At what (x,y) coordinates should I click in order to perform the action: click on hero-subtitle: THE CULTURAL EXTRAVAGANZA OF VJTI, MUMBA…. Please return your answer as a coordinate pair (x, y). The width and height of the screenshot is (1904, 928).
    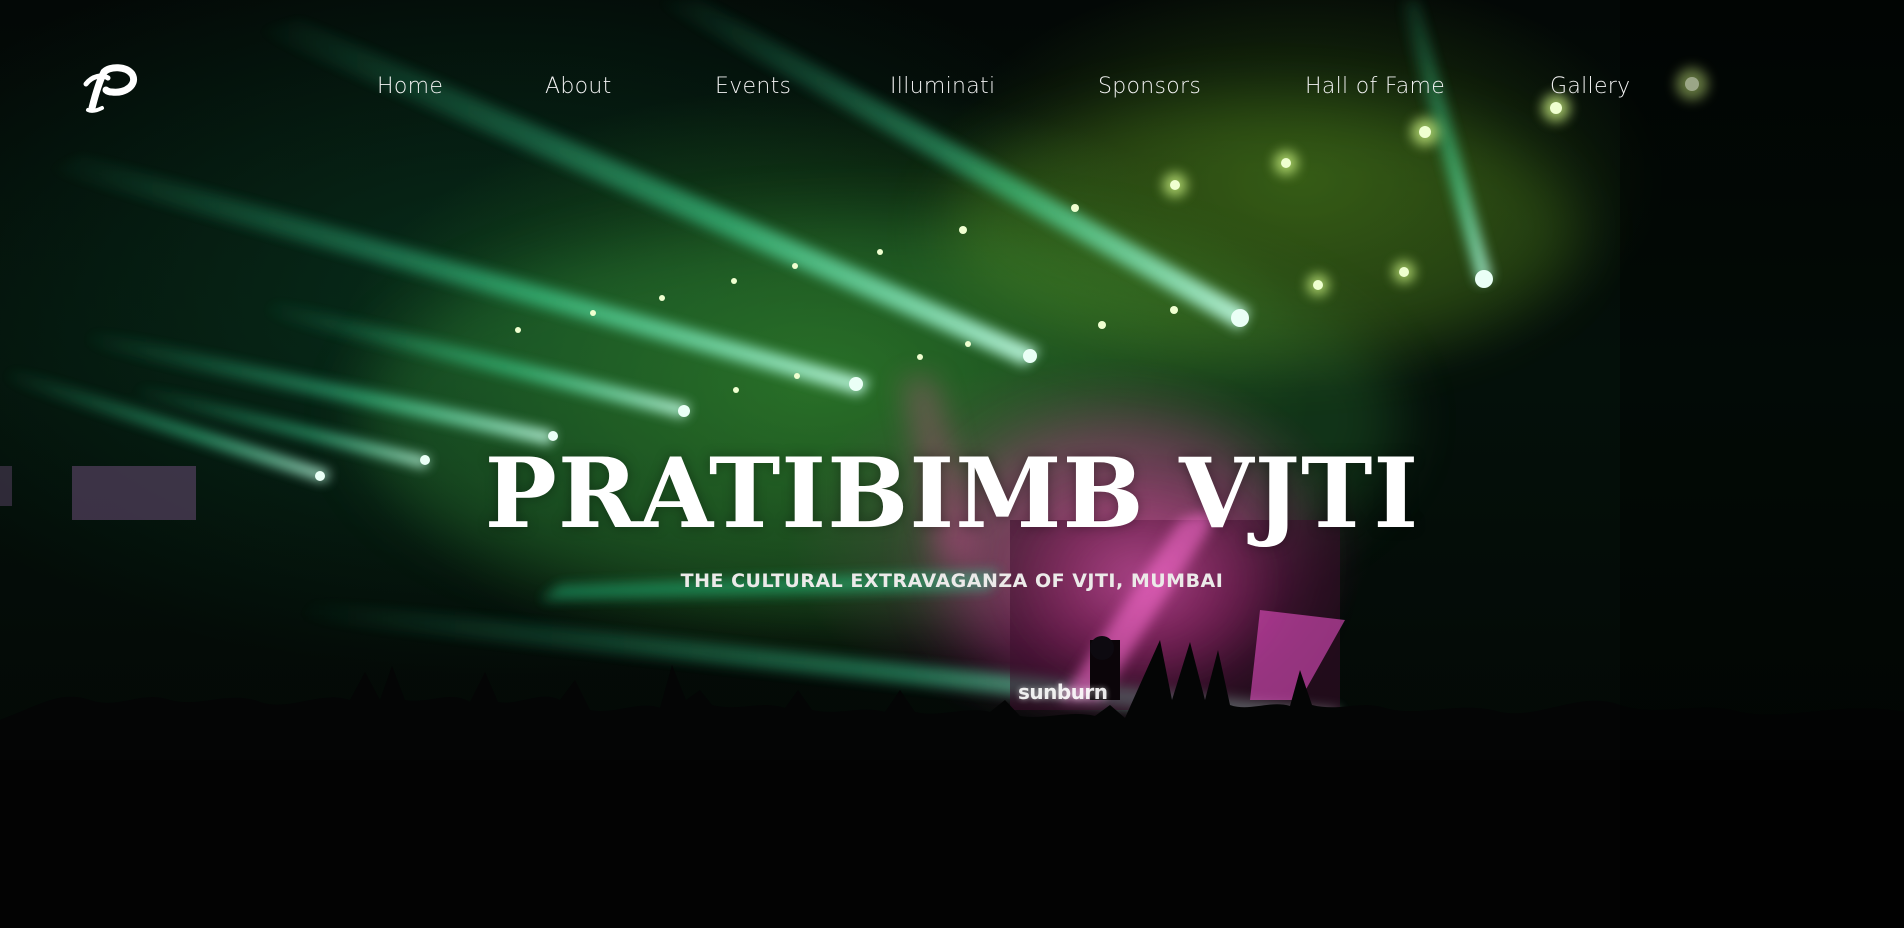
    Looking at the image, I should click on (952, 581).